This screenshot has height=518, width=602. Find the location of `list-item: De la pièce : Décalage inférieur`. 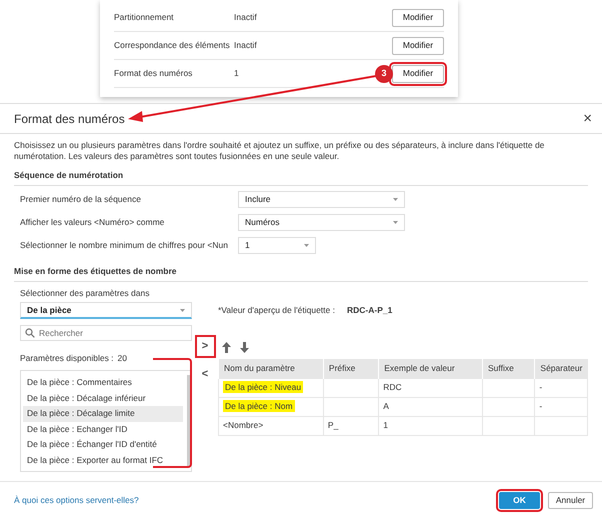

list-item: De la pièce : Décalage inférieur is located at coordinates (103, 398).